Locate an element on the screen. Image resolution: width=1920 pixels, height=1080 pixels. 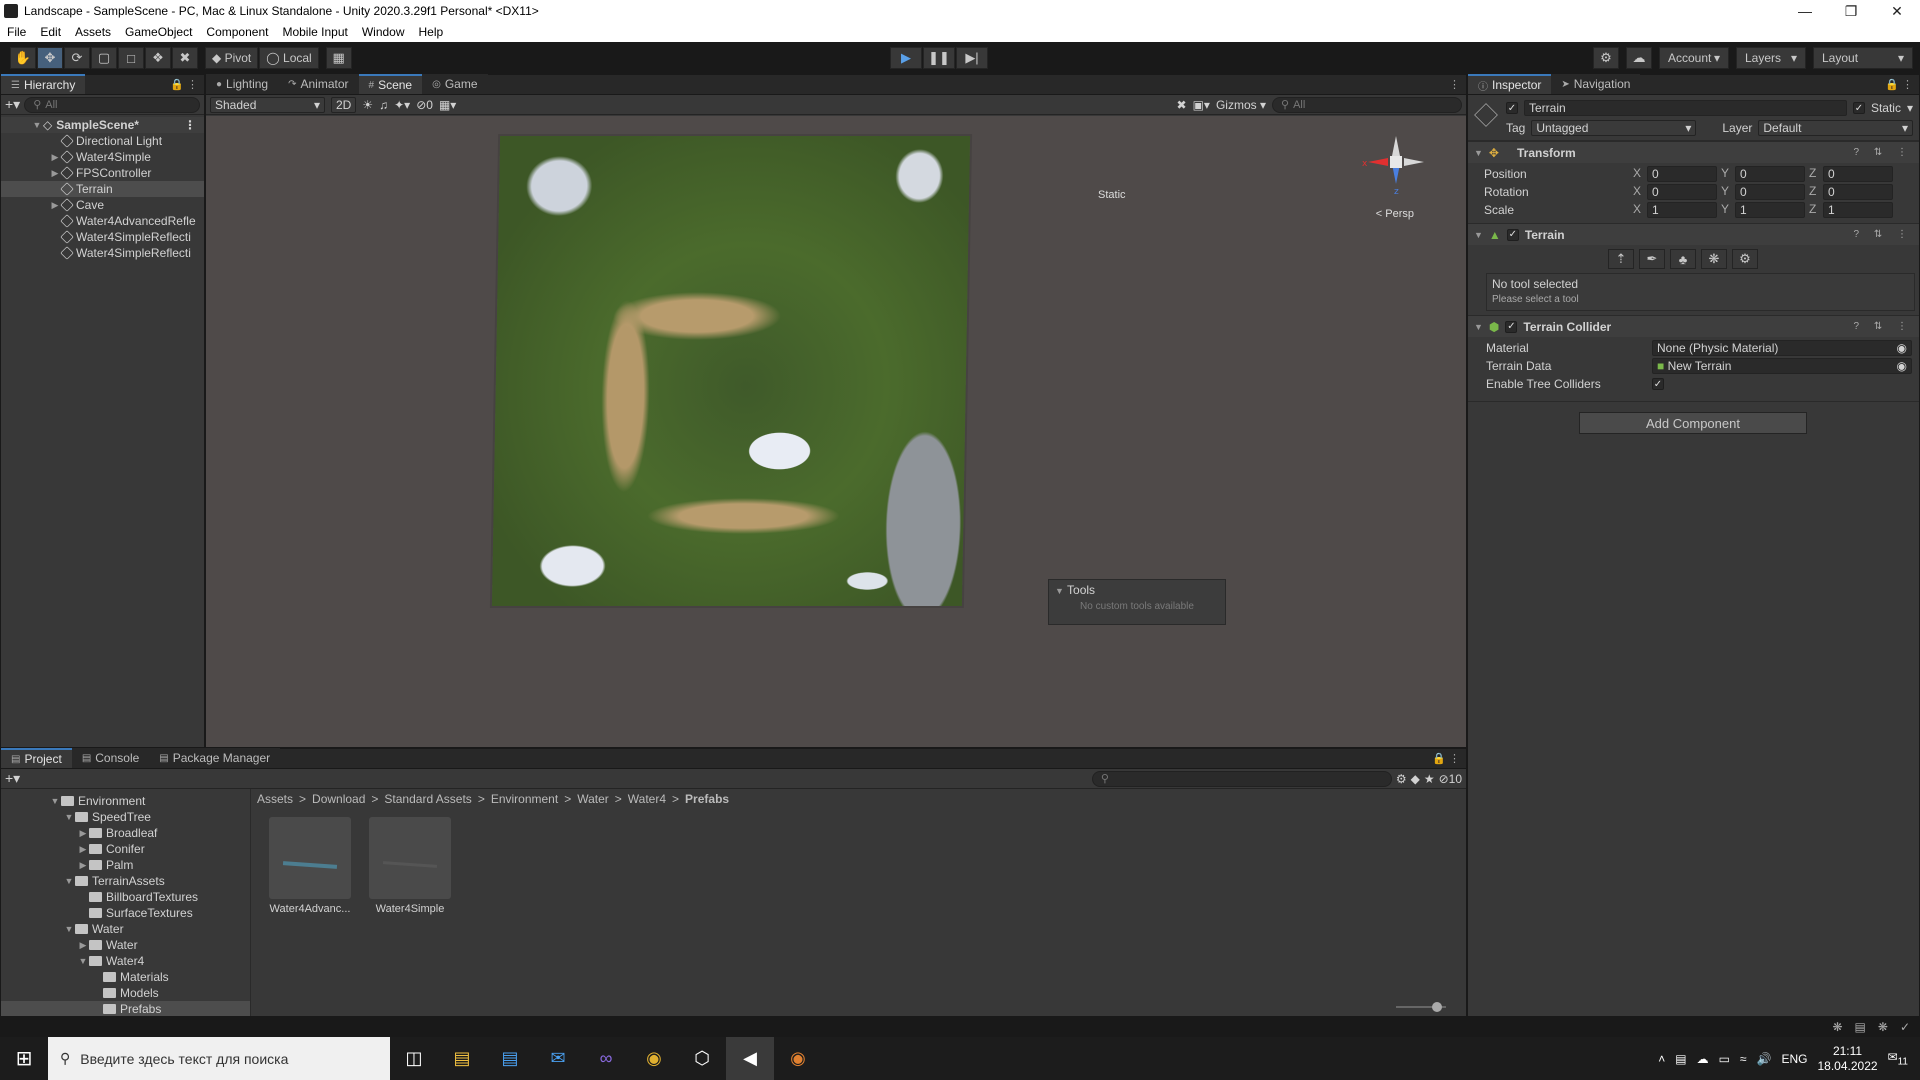
tab-console: ▤ Console is located at coordinates (110, 758).